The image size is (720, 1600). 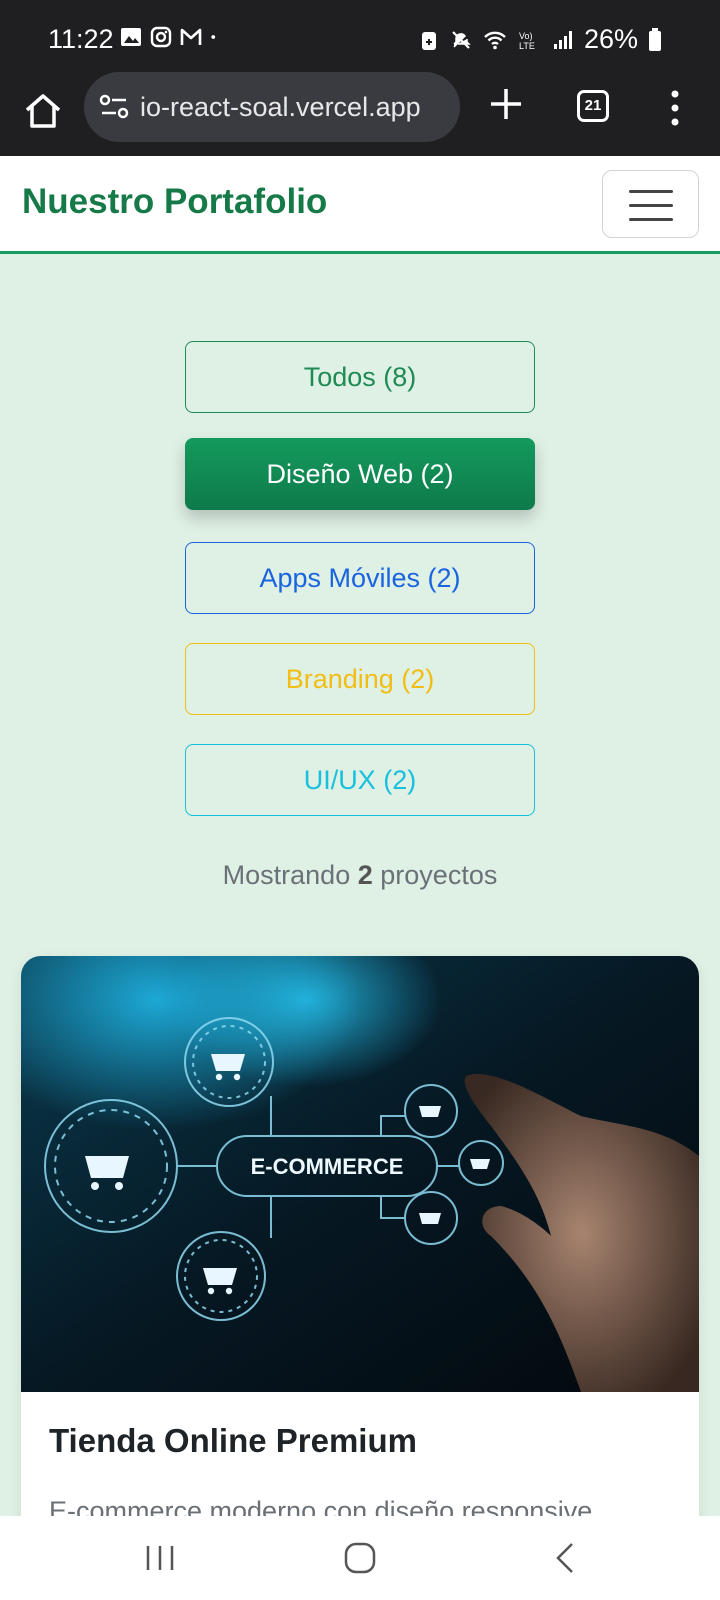 I want to click on back-icon, so click(x=566, y=1558).